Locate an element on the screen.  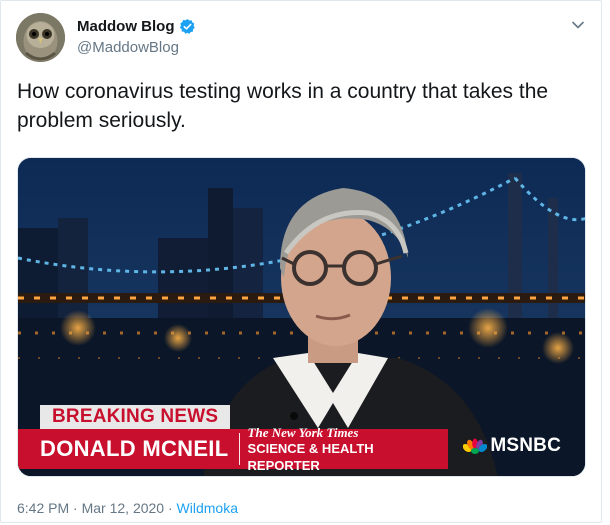
author-handle: @MaddowBlog is located at coordinates (128, 47).